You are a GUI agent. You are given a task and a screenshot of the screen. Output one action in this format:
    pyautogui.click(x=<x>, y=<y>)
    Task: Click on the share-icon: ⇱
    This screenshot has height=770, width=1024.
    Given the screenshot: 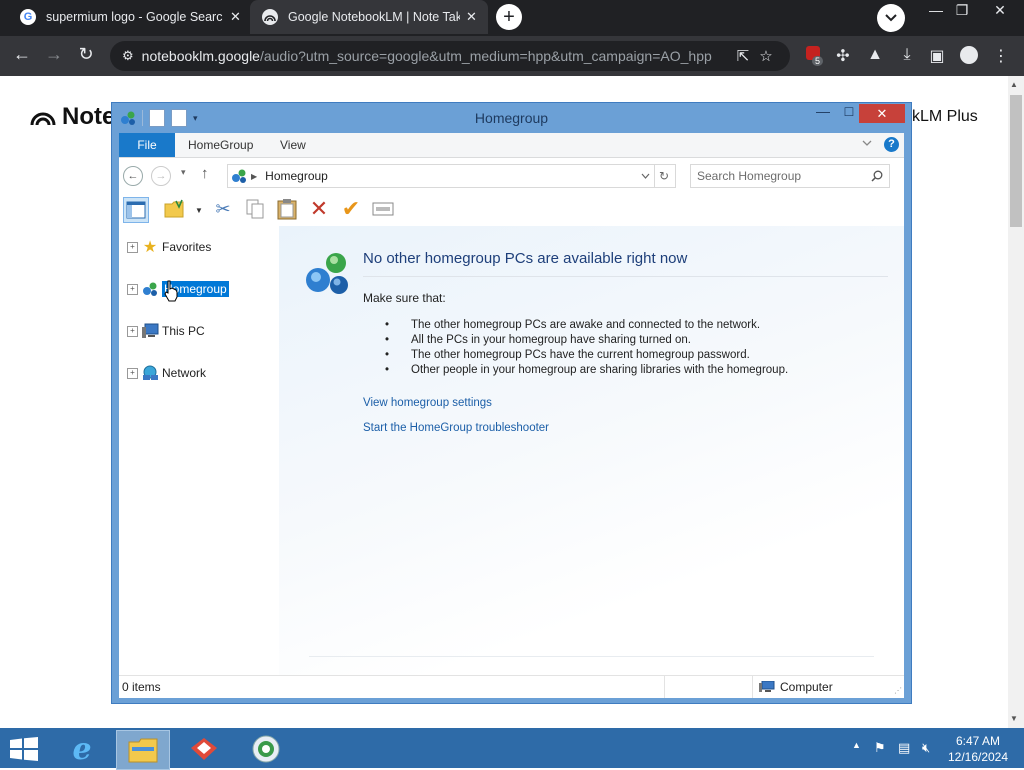 What is the action you would take?
    pyautogui.click(x=743, y=56)
    